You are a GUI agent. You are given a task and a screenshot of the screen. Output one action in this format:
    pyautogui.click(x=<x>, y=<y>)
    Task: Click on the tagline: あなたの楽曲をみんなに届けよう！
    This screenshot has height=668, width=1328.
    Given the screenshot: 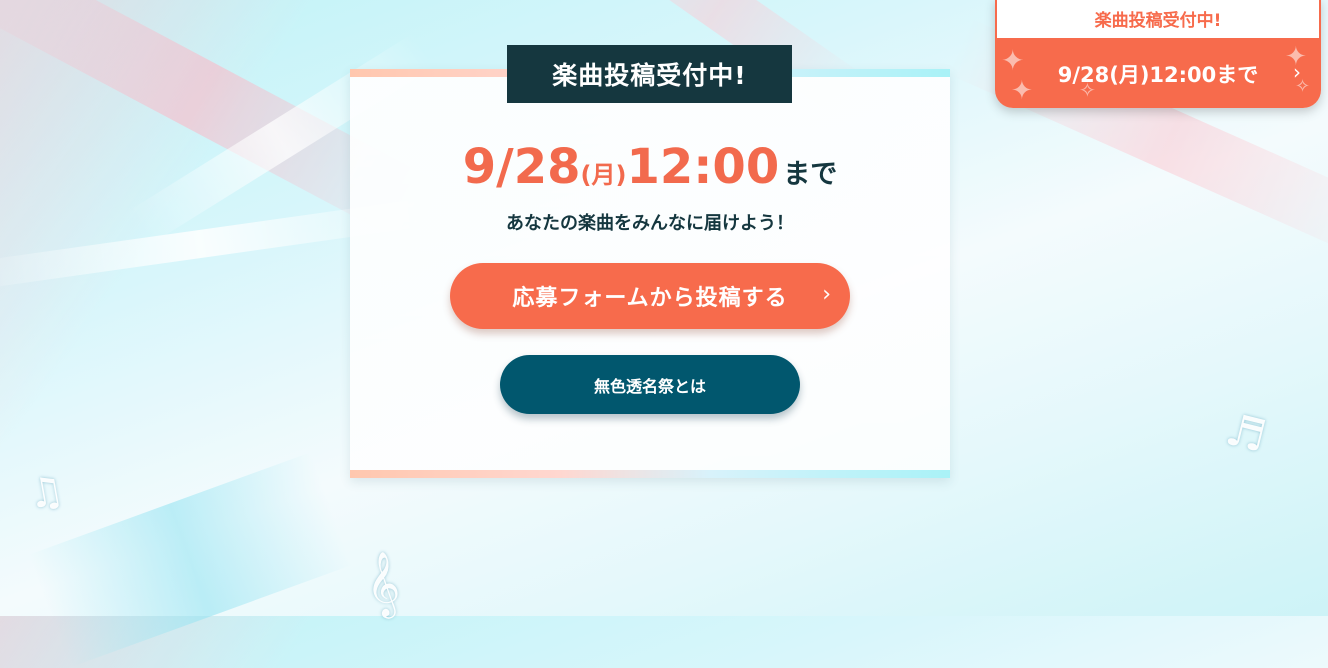 What is the action you would take?
    pyautogui.click(x=650, y=223)
    